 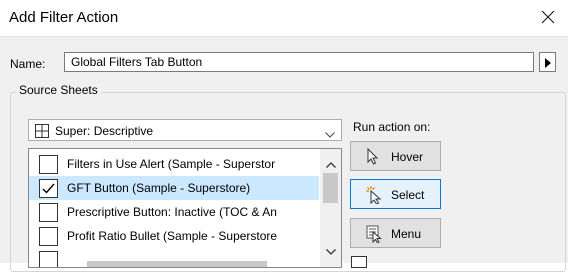 What do you see at coordinates (299, 62) in the screenshot?
I see `name-input: Global Filters Tab Button` at bounding box center [299, 62].